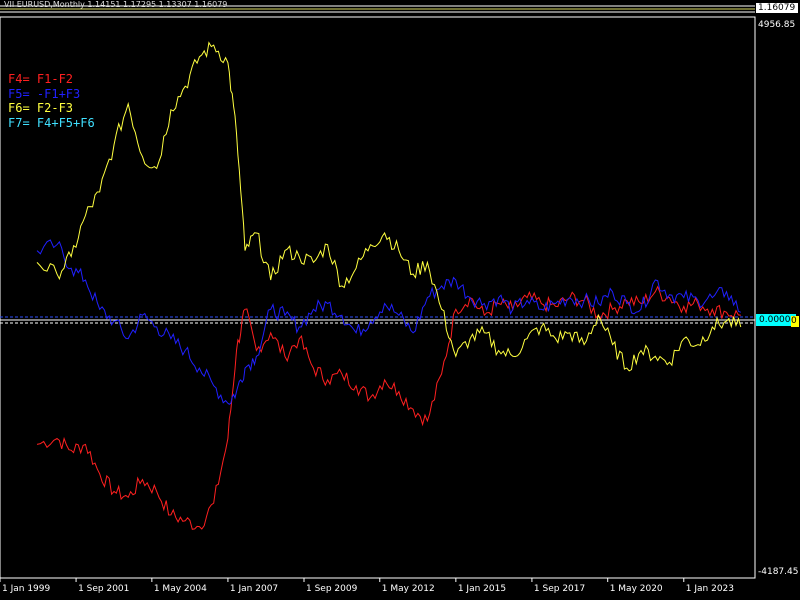  I want to click on x-tick-label: 1 Jan 2023, so click(709, 589).